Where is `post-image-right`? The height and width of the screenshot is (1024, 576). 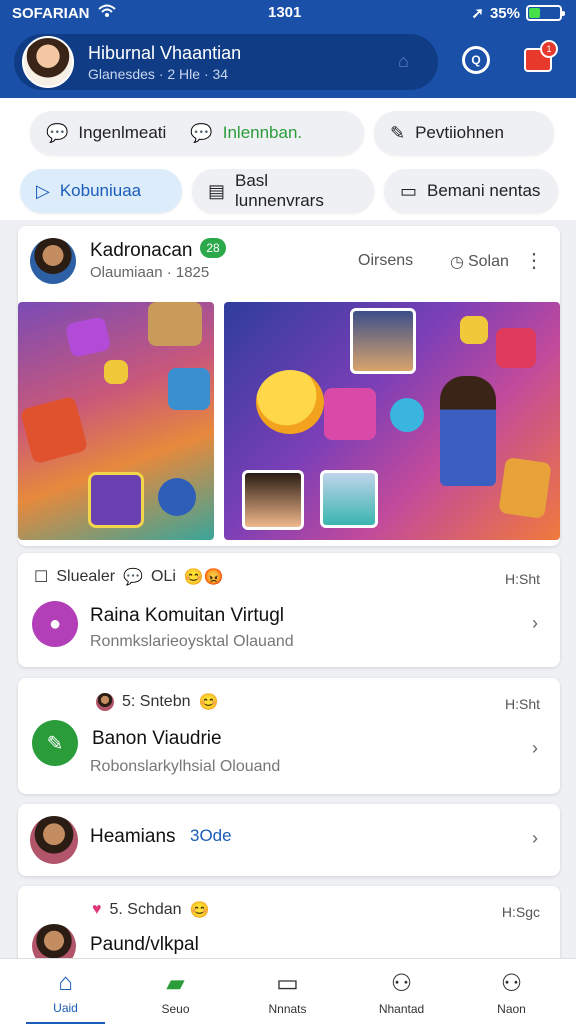 post-image-right is located at coordinates (392, 421).